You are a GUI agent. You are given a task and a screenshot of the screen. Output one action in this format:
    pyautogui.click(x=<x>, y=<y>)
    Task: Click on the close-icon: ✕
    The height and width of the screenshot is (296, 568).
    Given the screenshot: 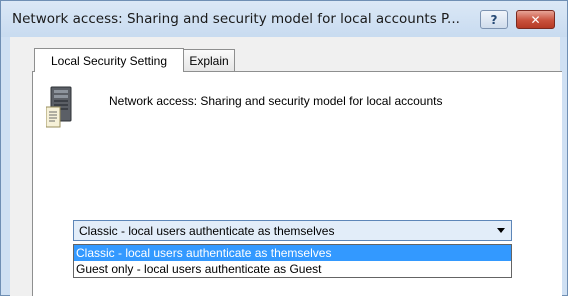 What is the action you would take?
    pyautogui.click(x=535, y=19)
    